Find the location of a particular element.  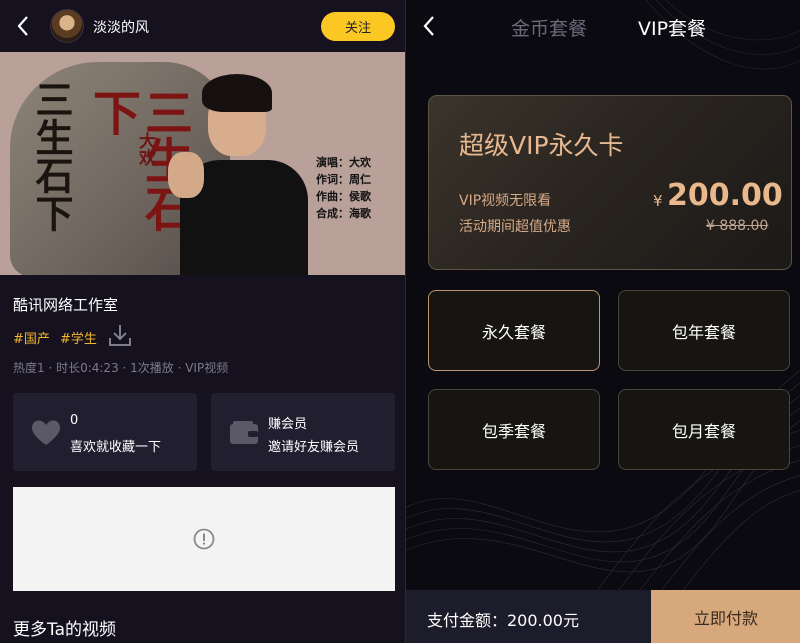

like-text: 喜欢就收藏一下 is located at coordinates (116, 447).